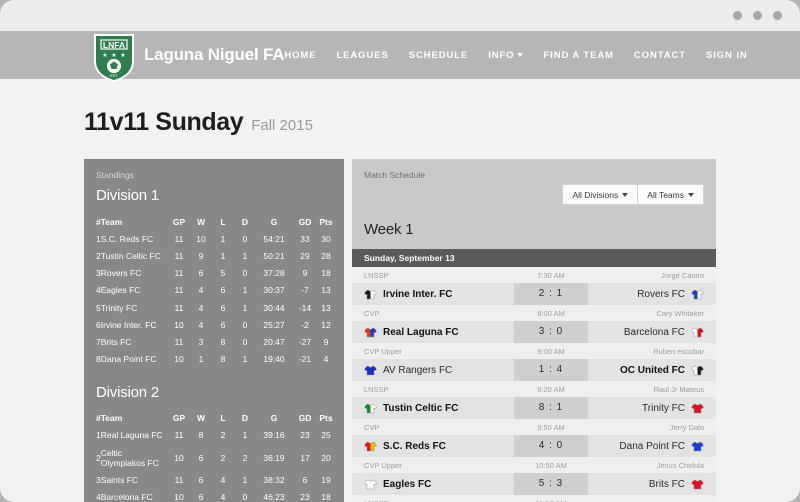 This screenshot has height=502, width=800. What do you see at coordinates (534, 408) in the screenshot?
I see `match-row: Tustin Celtic FC 8 : 1 Trinity FC` at bounding box center [534, 408].